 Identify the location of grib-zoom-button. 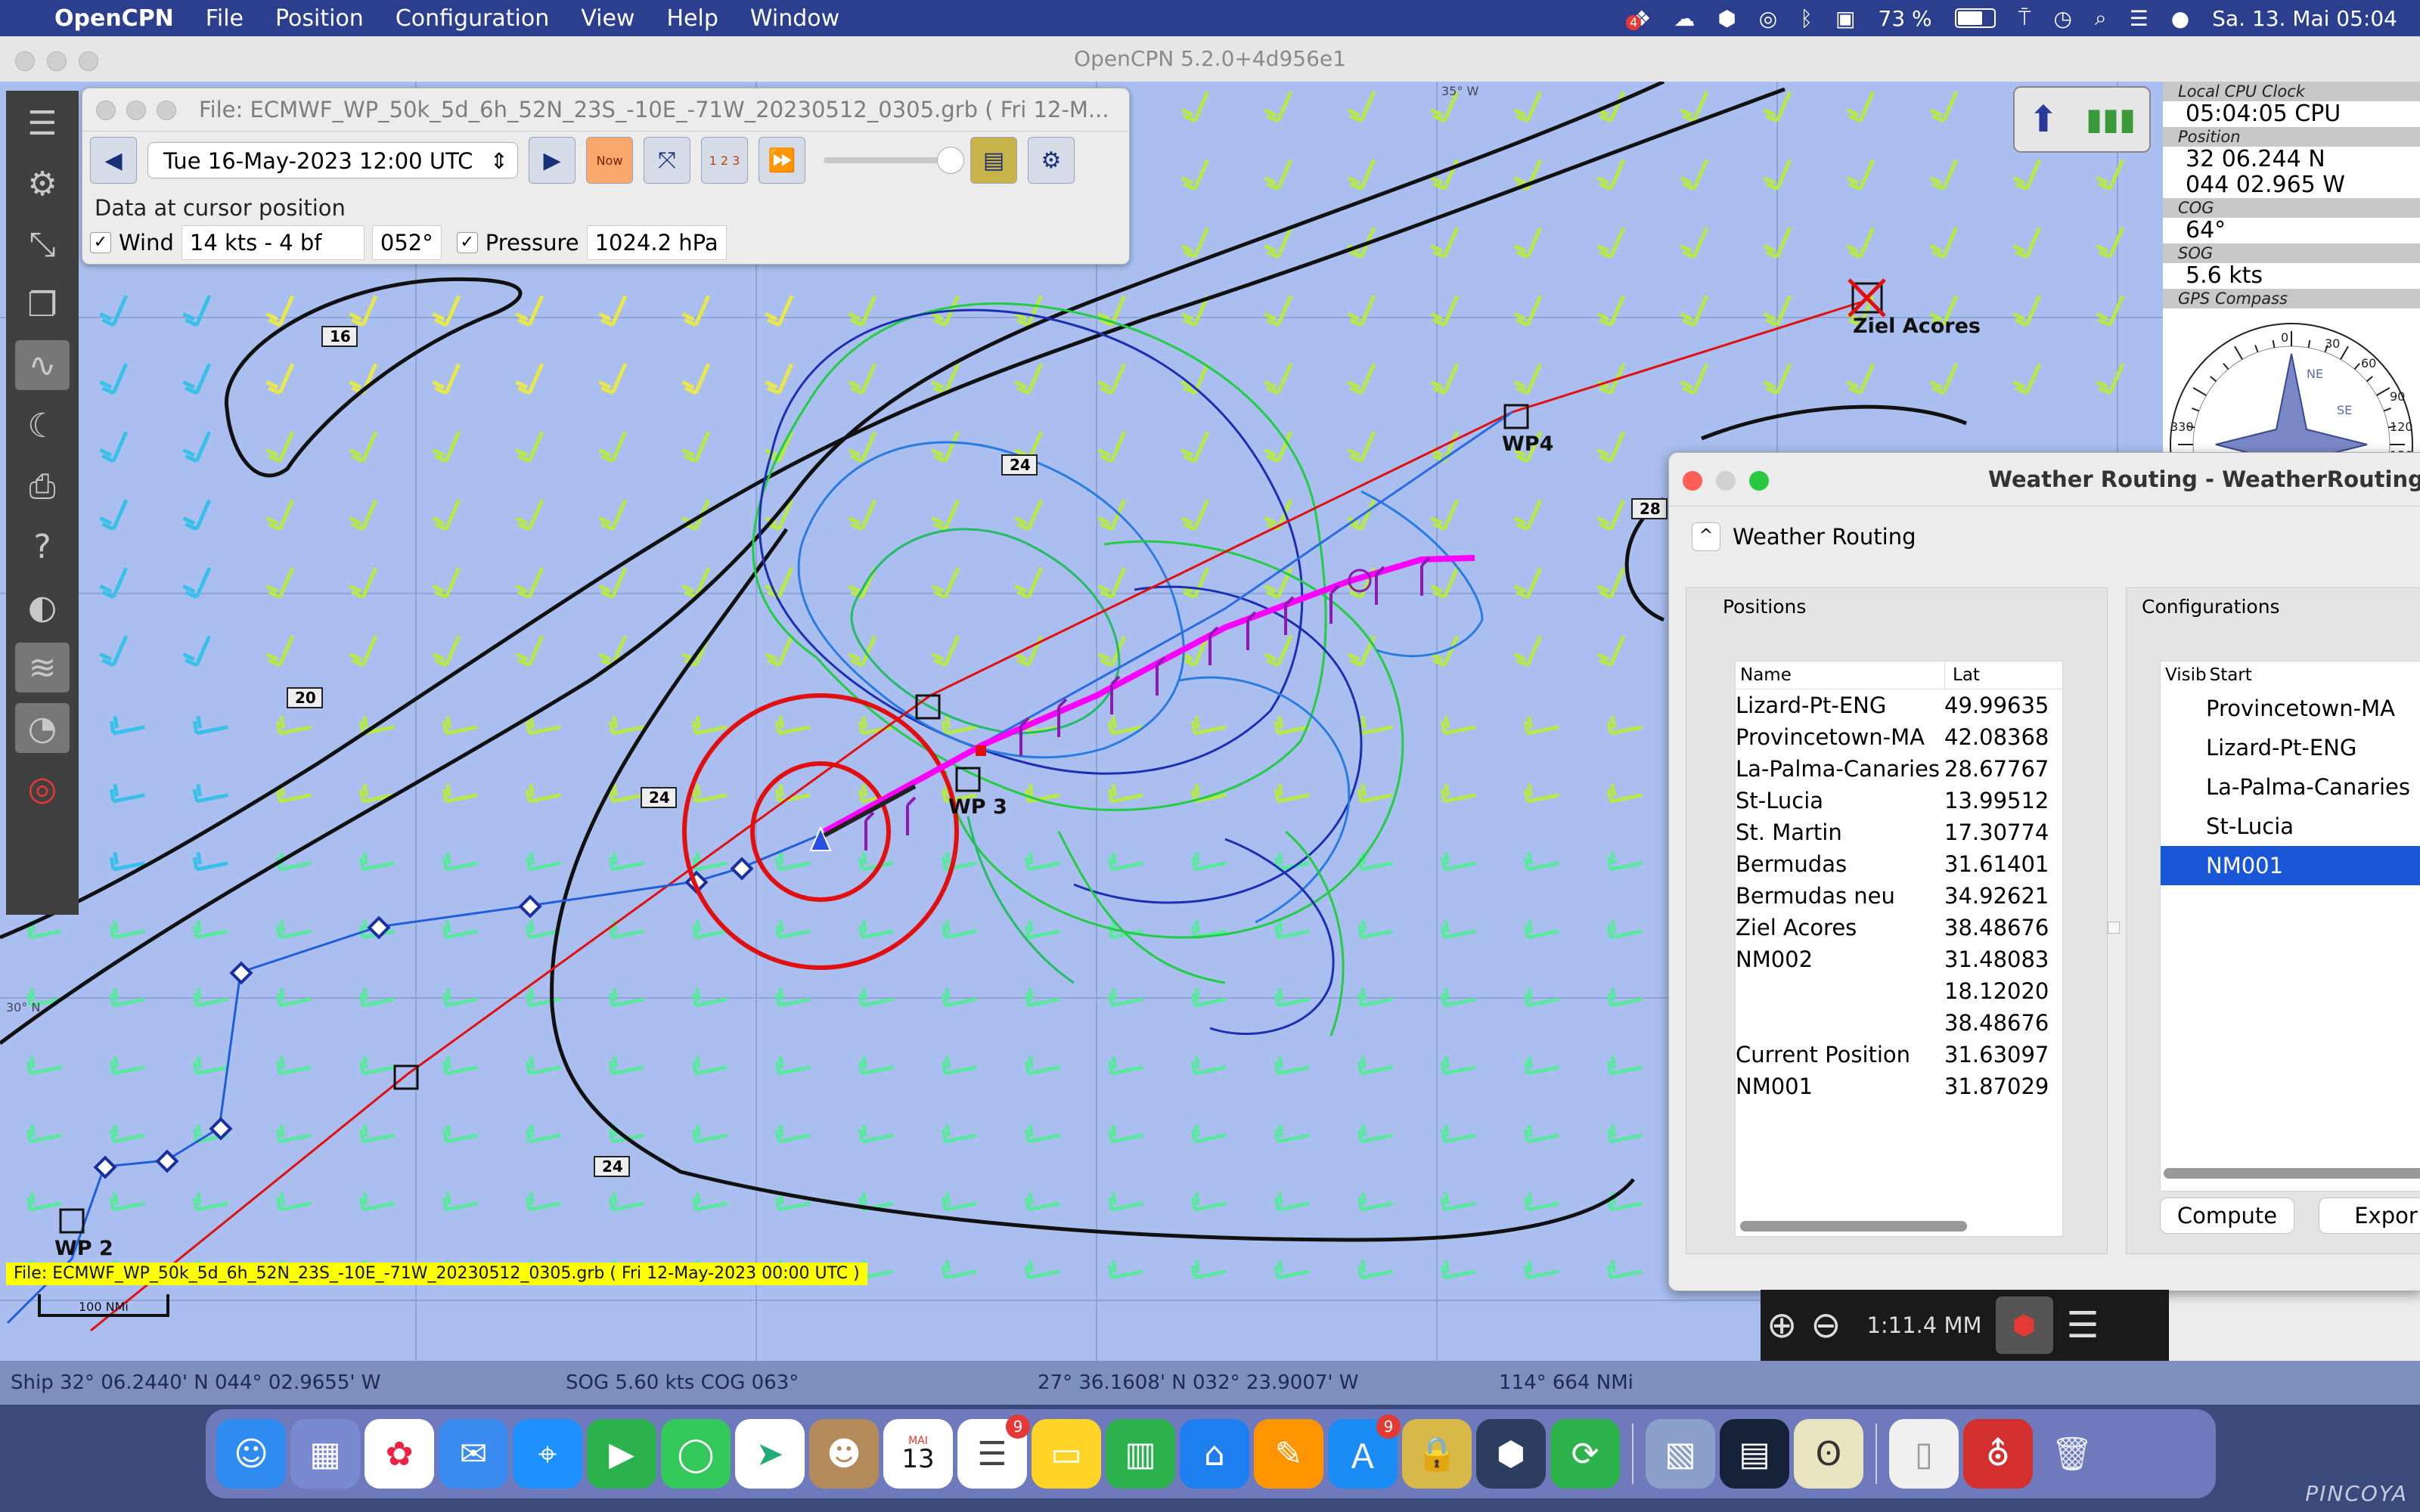
(166, 110).